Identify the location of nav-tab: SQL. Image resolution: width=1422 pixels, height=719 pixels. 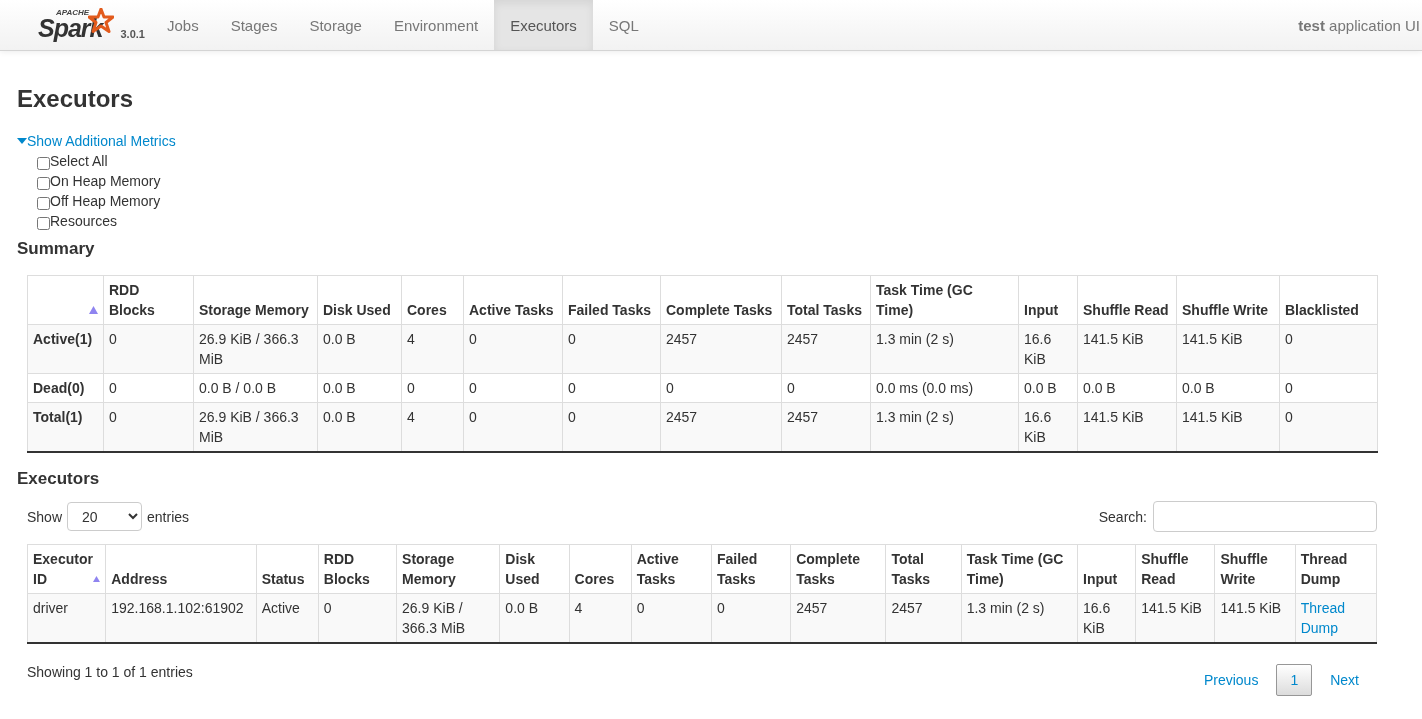
(623, 25).